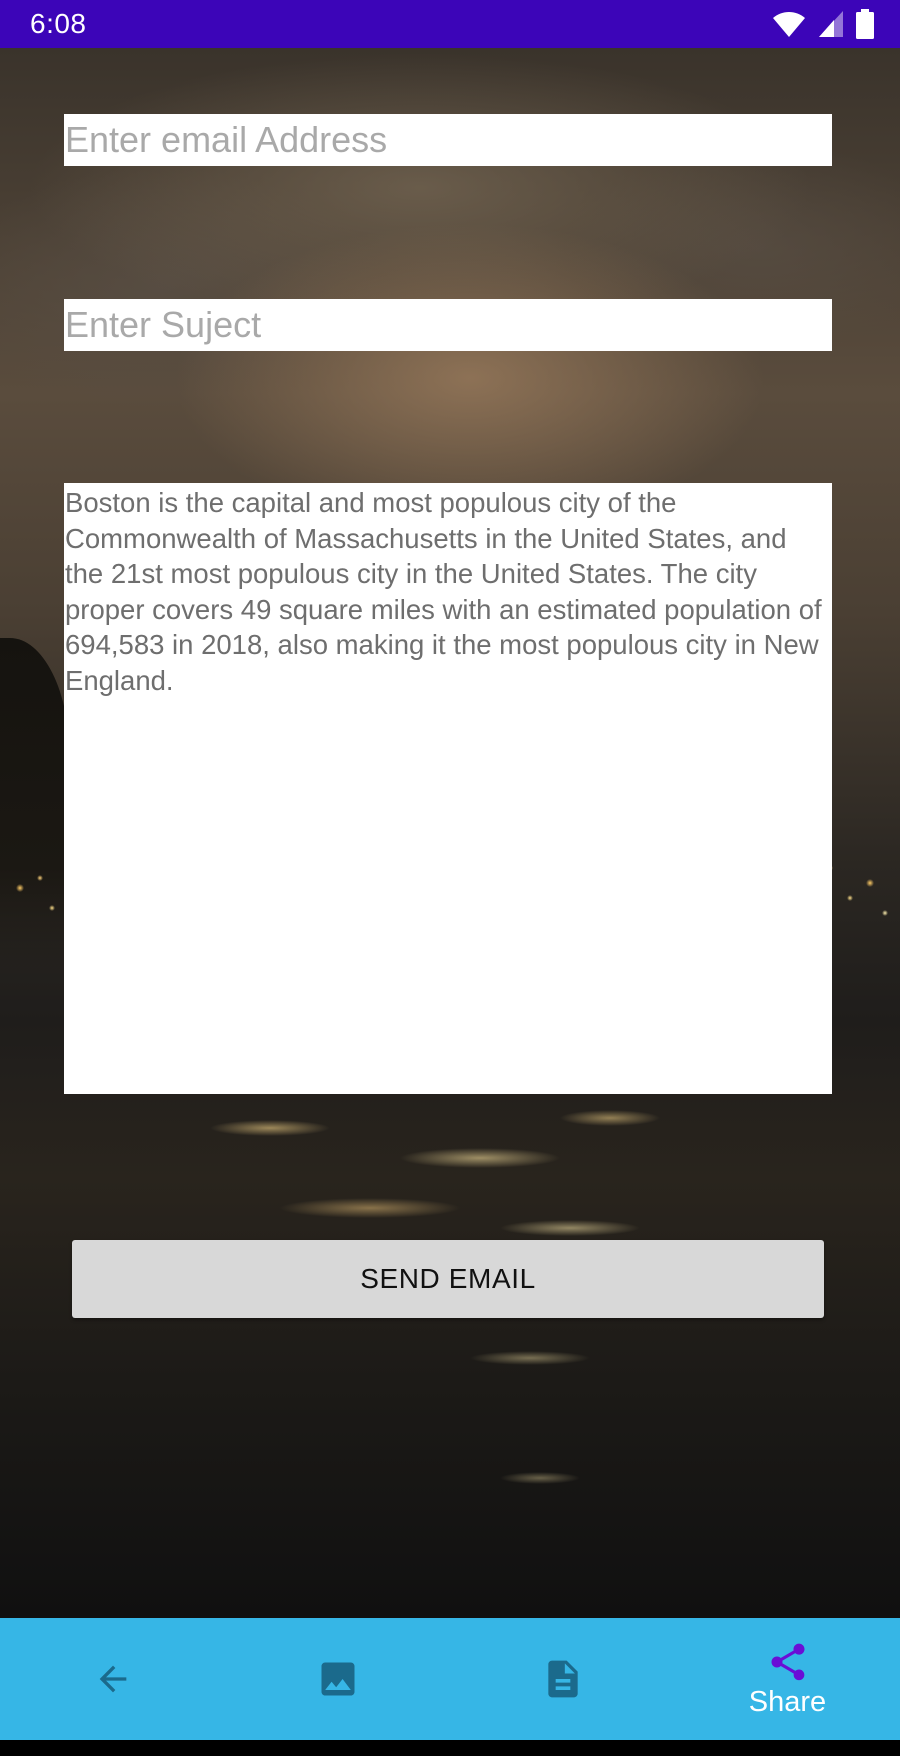 The height and width of the screenshot is (1756, 900). Describe the element at coordinates (450, 24) in the screenshot. I see `status-bar: 6:08` at that location.